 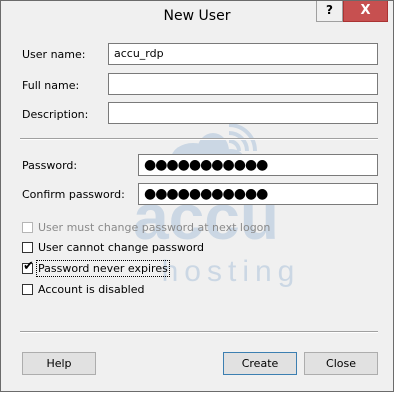 I want to click on password-field: ●●●●●●●●●●●, so click(x=258, y=165).